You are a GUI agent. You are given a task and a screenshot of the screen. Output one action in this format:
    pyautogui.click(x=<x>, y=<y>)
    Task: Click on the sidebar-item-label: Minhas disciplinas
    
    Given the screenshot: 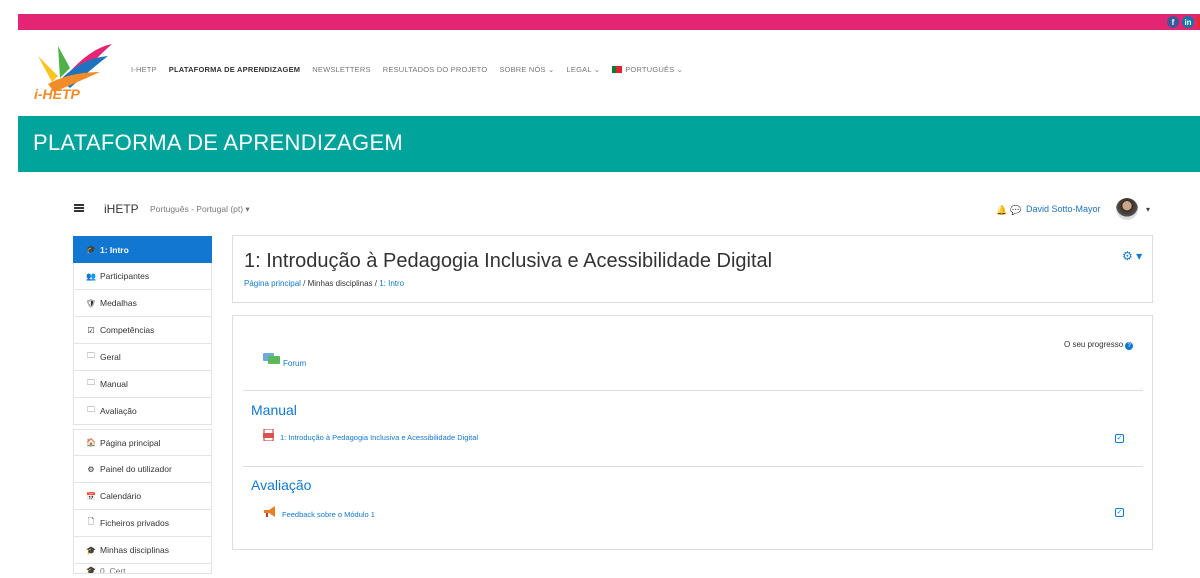 What is the action you would take?
    pyautogui.click(x=134, y=550)
    